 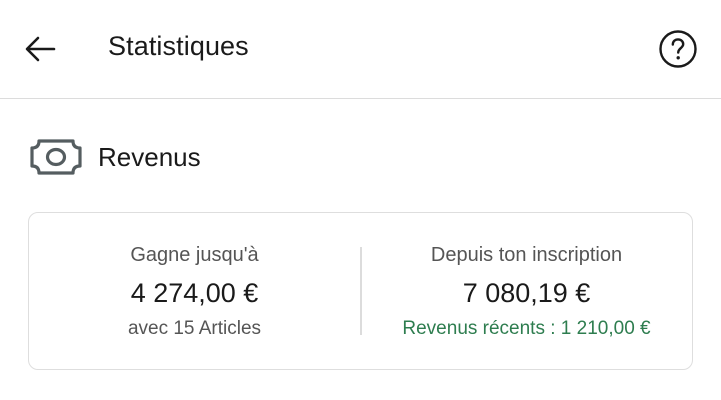 I want to click on earned-value: 4 274,00 €, so click(x=194, y=293).